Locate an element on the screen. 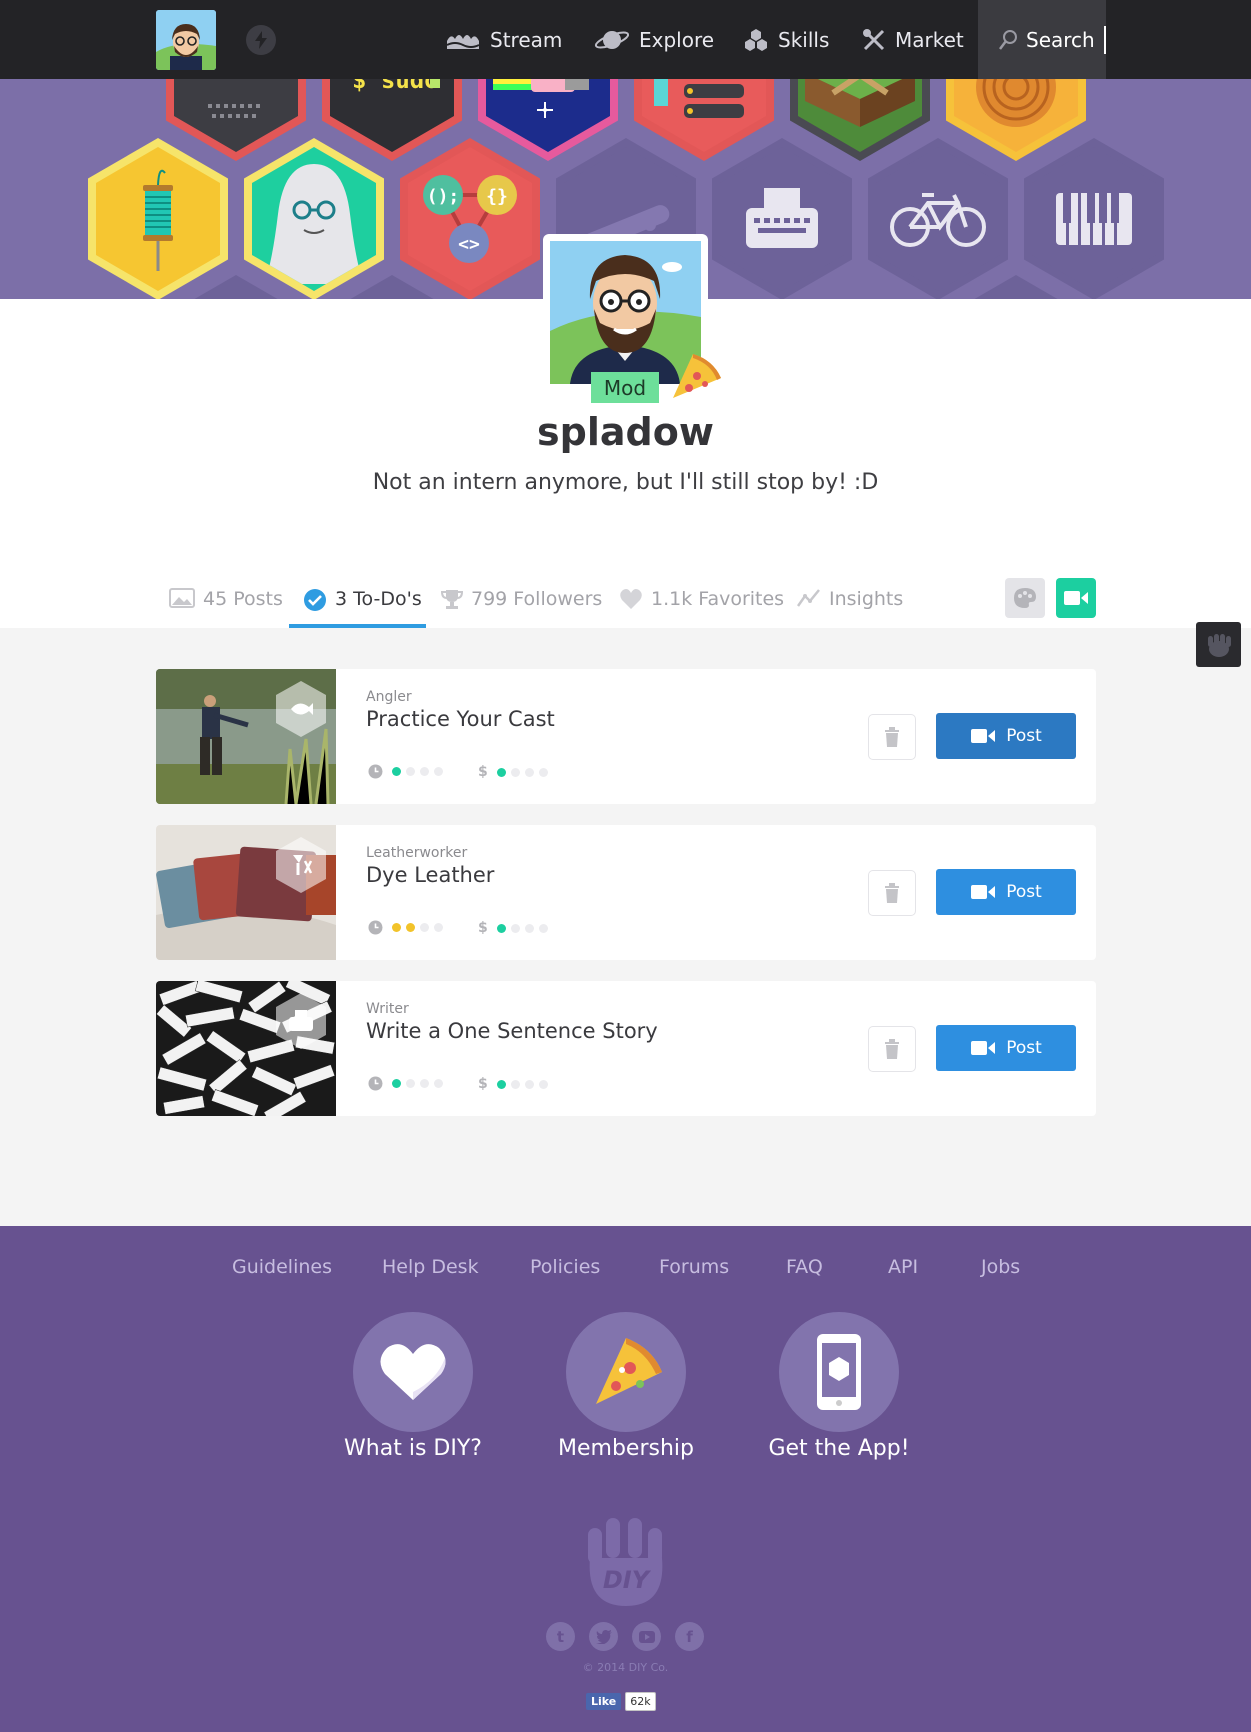  fb-like-count: 62k is located at coordinates (640, 1701).